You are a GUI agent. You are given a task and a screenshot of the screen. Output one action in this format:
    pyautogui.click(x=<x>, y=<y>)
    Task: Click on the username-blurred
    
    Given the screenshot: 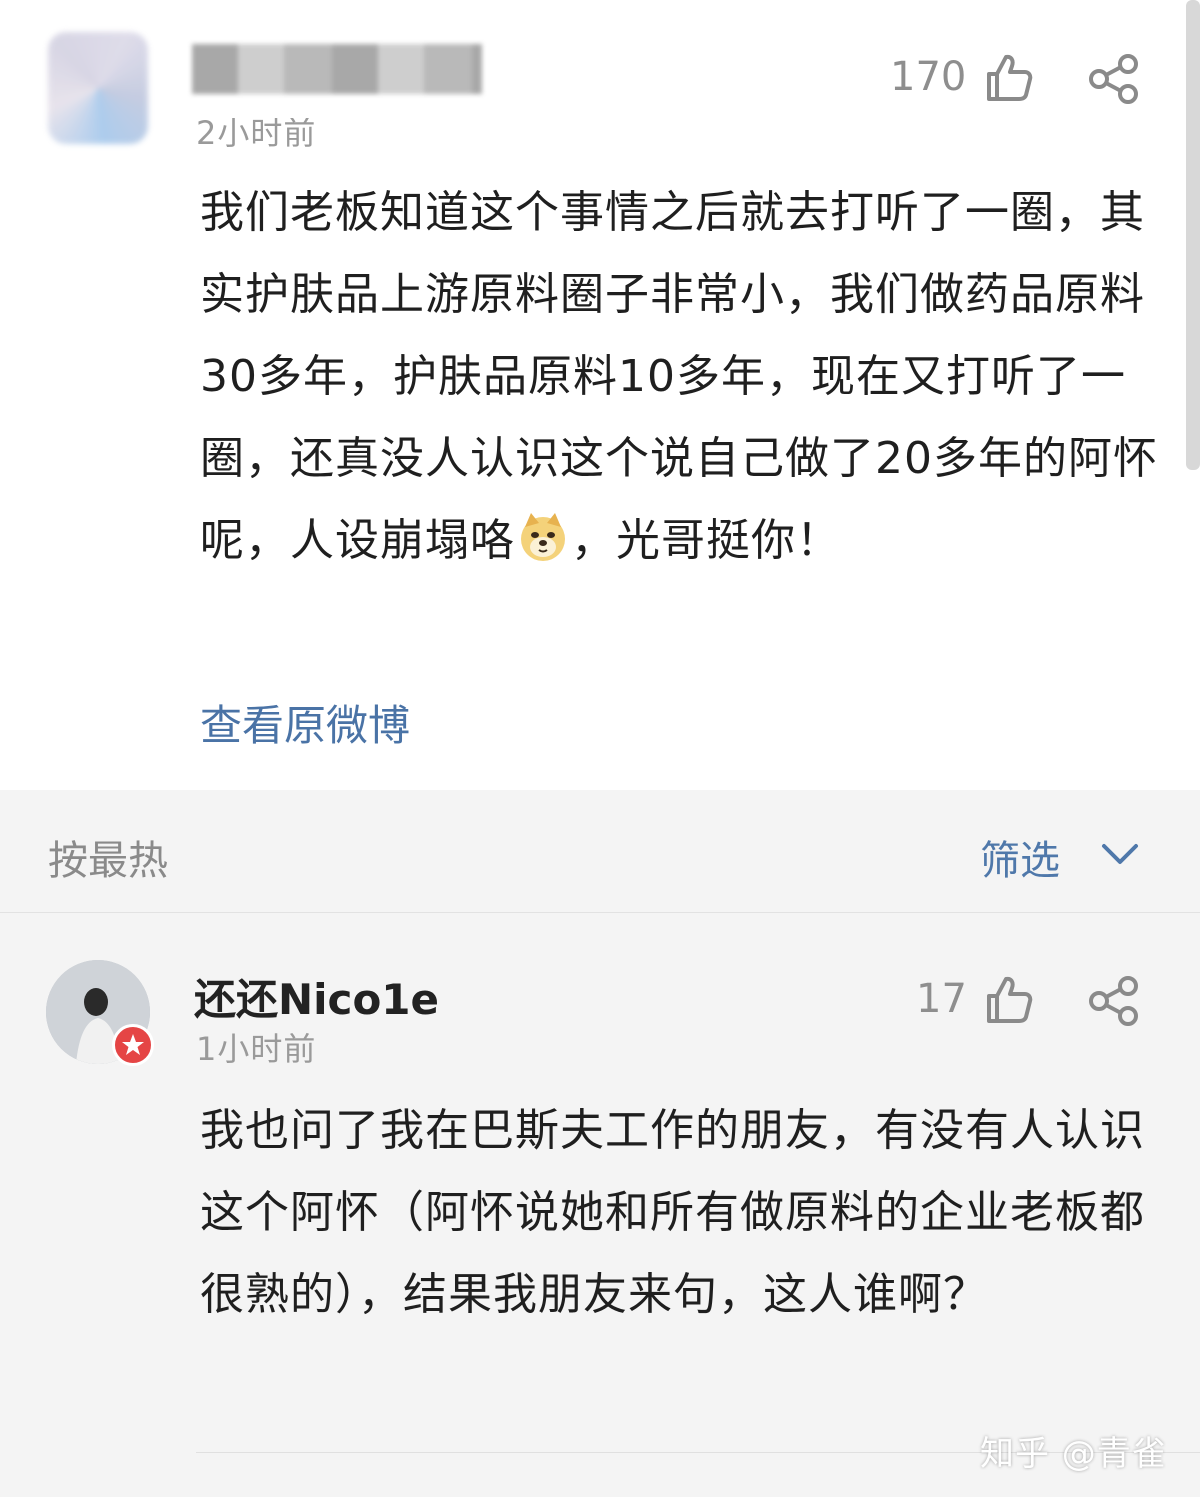 What is the action you would take?
    pyautogui.click(x=337, y=69)
    